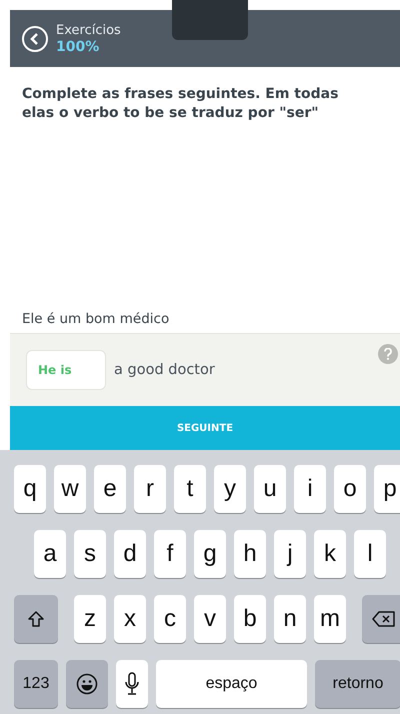  I want to click on progress-text: 100%, so click(78, 47).